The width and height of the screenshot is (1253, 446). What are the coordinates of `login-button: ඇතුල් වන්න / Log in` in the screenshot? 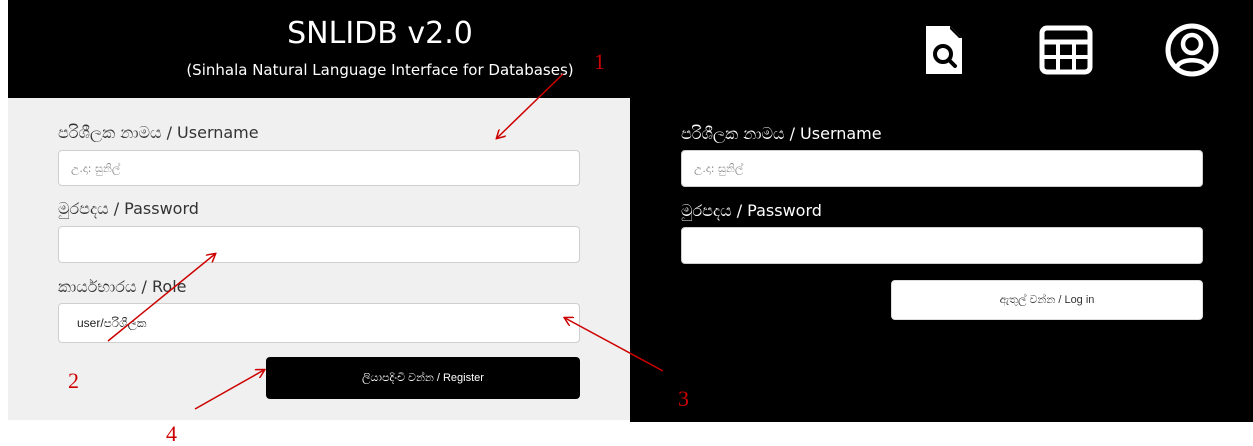 It's located at (1047, 300).